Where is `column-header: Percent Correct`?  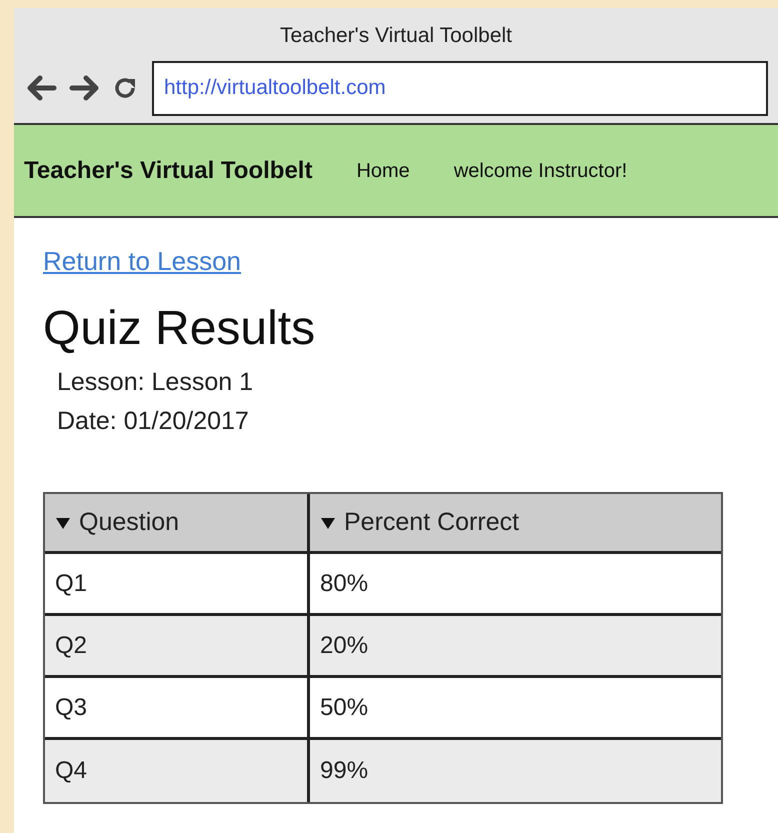
column-header: Percent Correct is located at coordinates (515, 522).